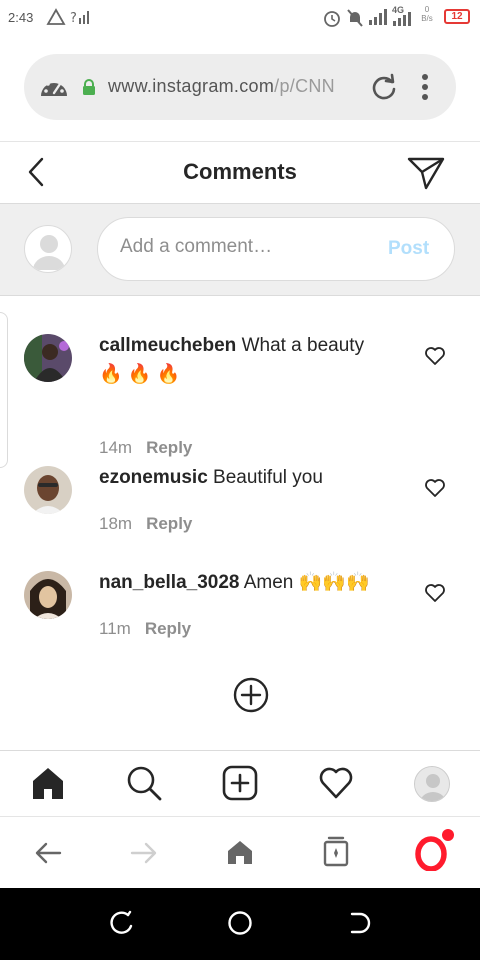 Image resolution: width=480 pixels, height=960 pixels. Describe the element at coordinates (245, 247) in the screenshot. I see `comment-input` at that location.